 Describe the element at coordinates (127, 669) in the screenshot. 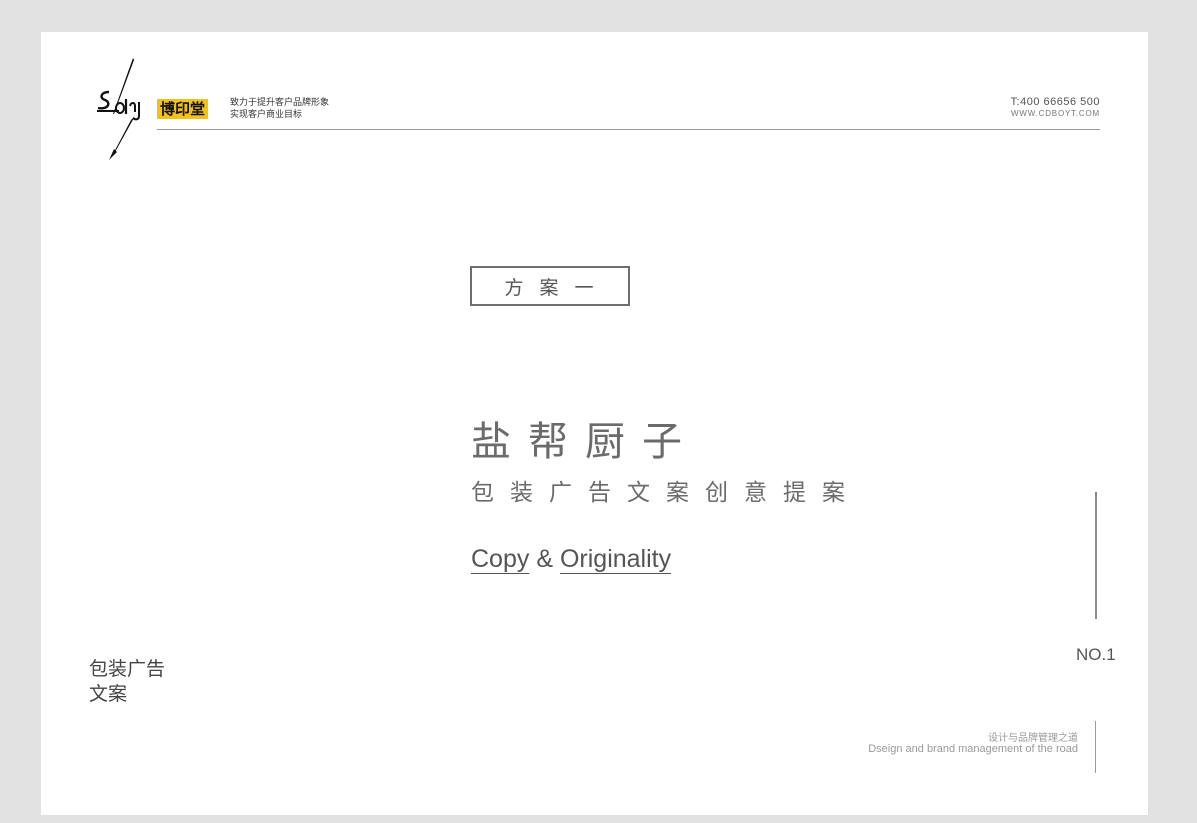

I see `side-caption-line-1: 包装广告` at that location.